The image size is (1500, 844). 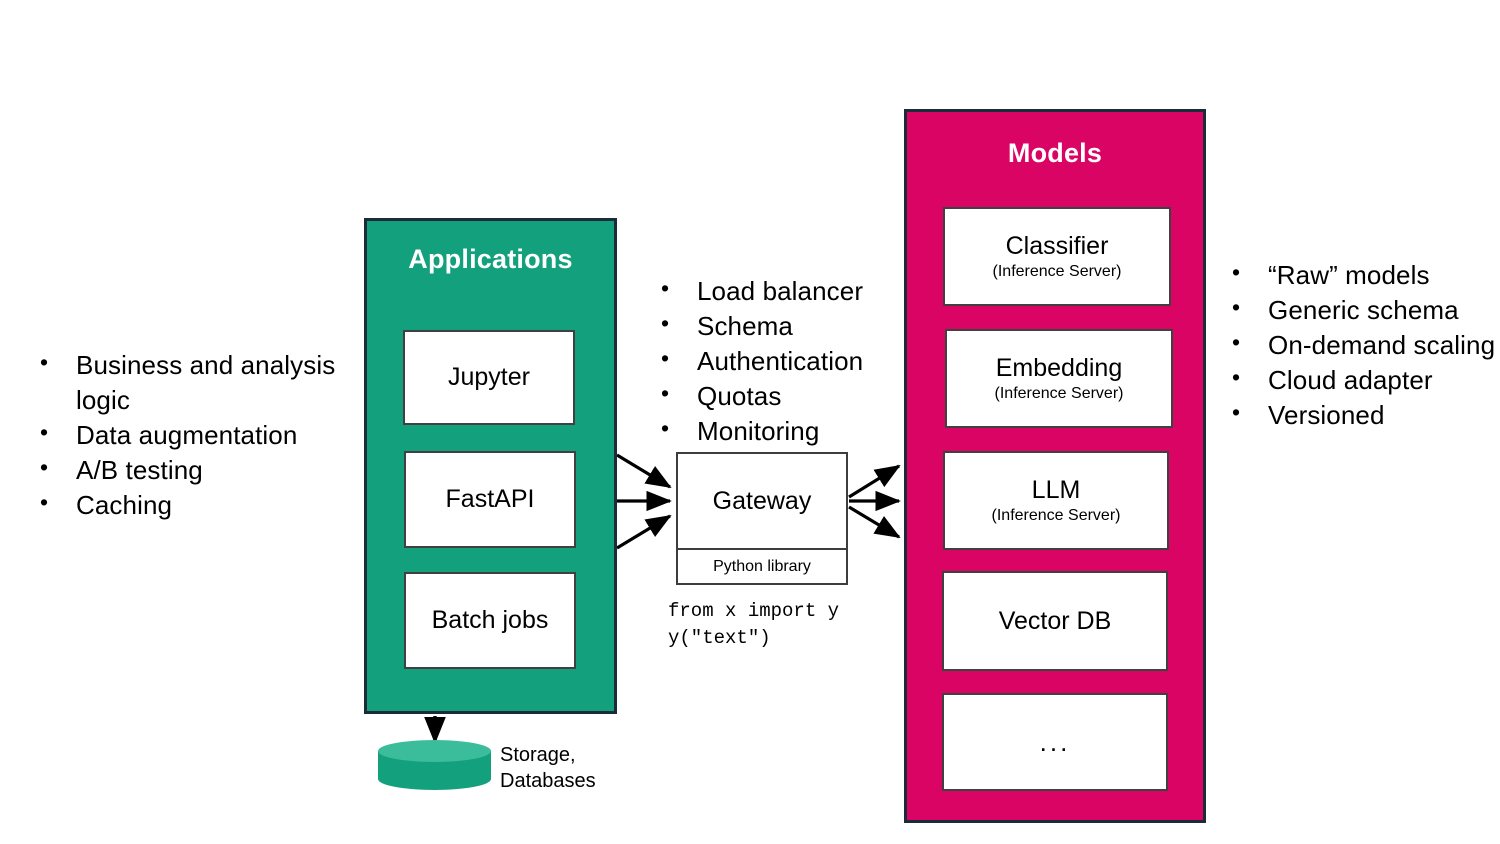 What do you see at coordinates (199, 470) in the screenshot?
I see `list-item: A/B testing` at bounding box center [199, 470].